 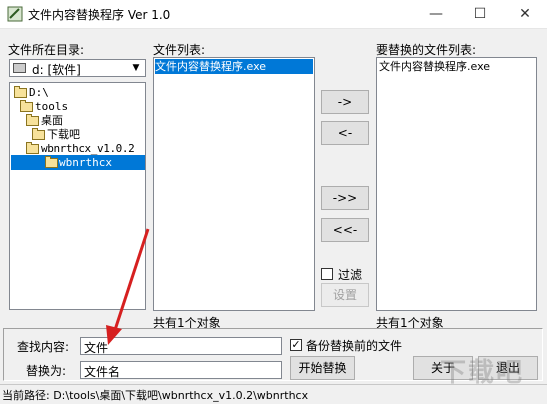 I want to click on minimize-button: —, so click(x=436, y=14).